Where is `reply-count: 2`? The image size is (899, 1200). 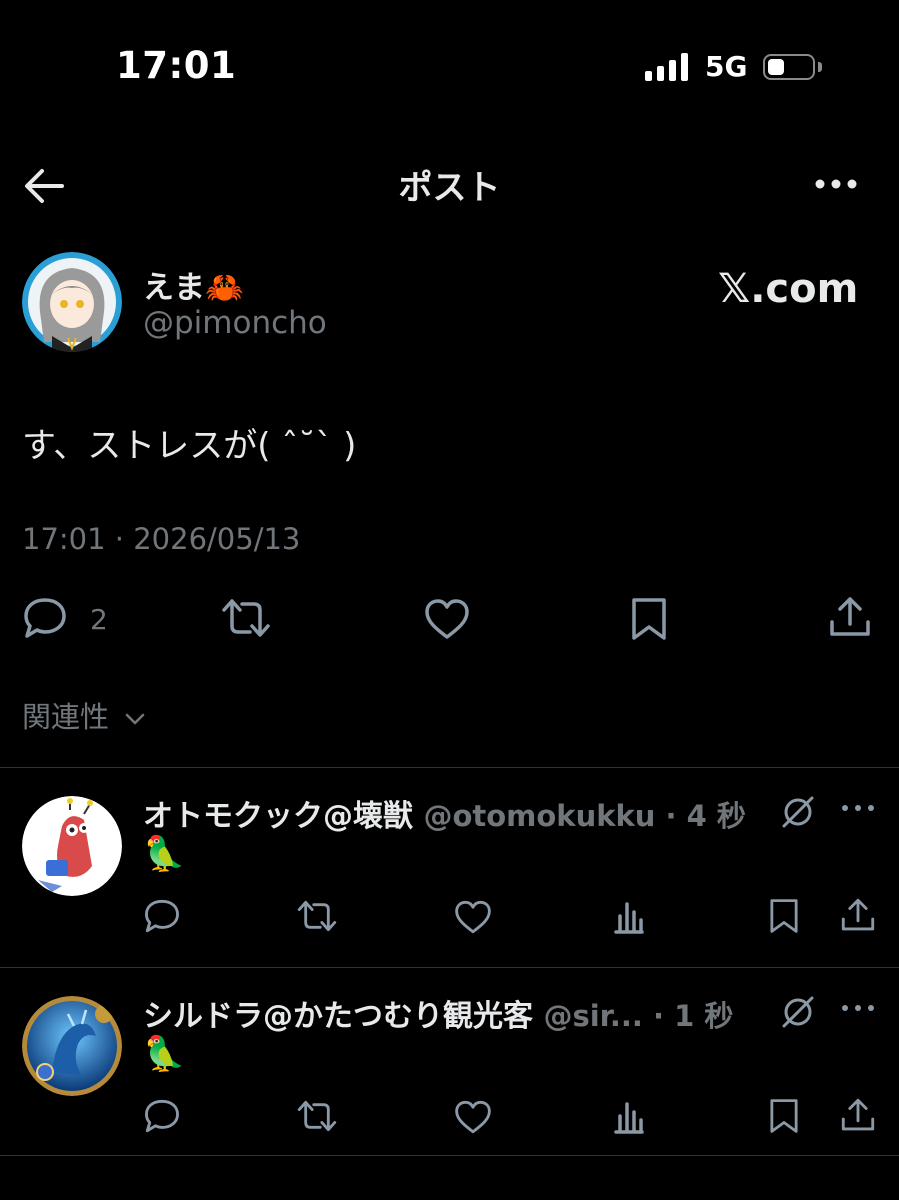 reply-count: 2 is located at coordinates (99, 619).